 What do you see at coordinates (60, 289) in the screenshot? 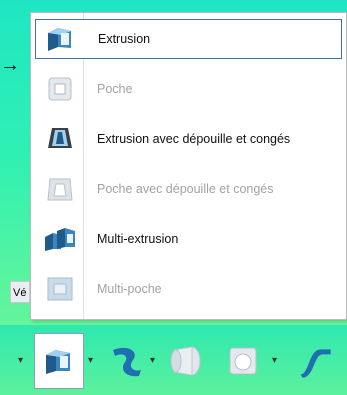
I see `multi-pocket-icon` at bounding box center [60, 289].